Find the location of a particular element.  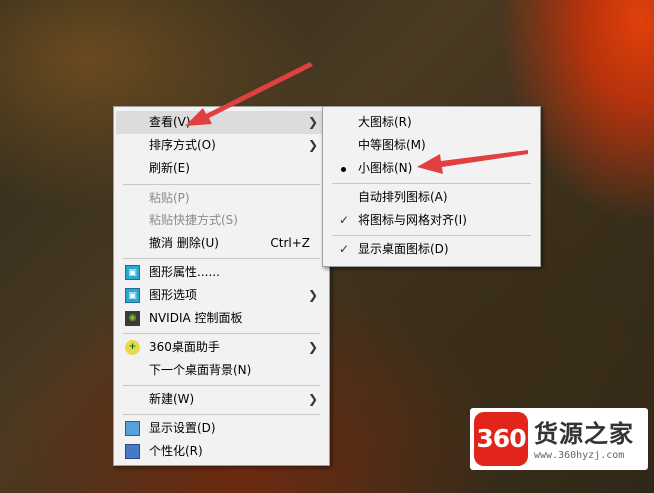

logo-badge: 360 is located at coordinates (501, 439).